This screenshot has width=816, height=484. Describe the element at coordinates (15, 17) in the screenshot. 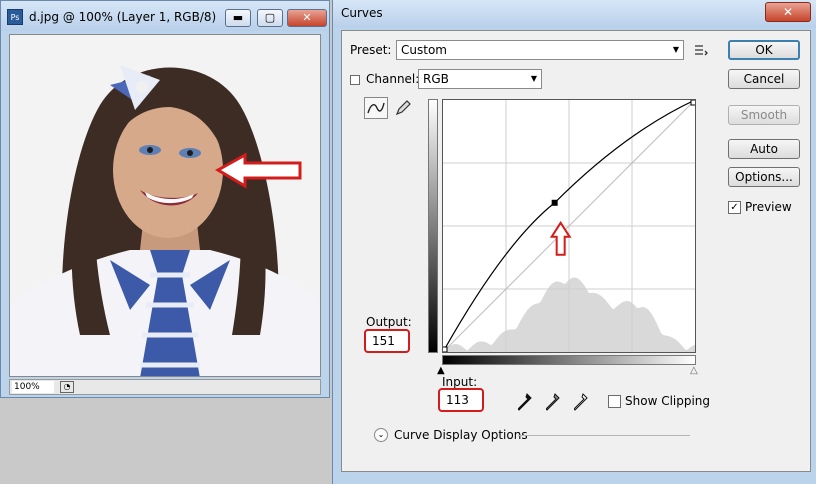

I see `photoshop-icon: Ps` at that location.